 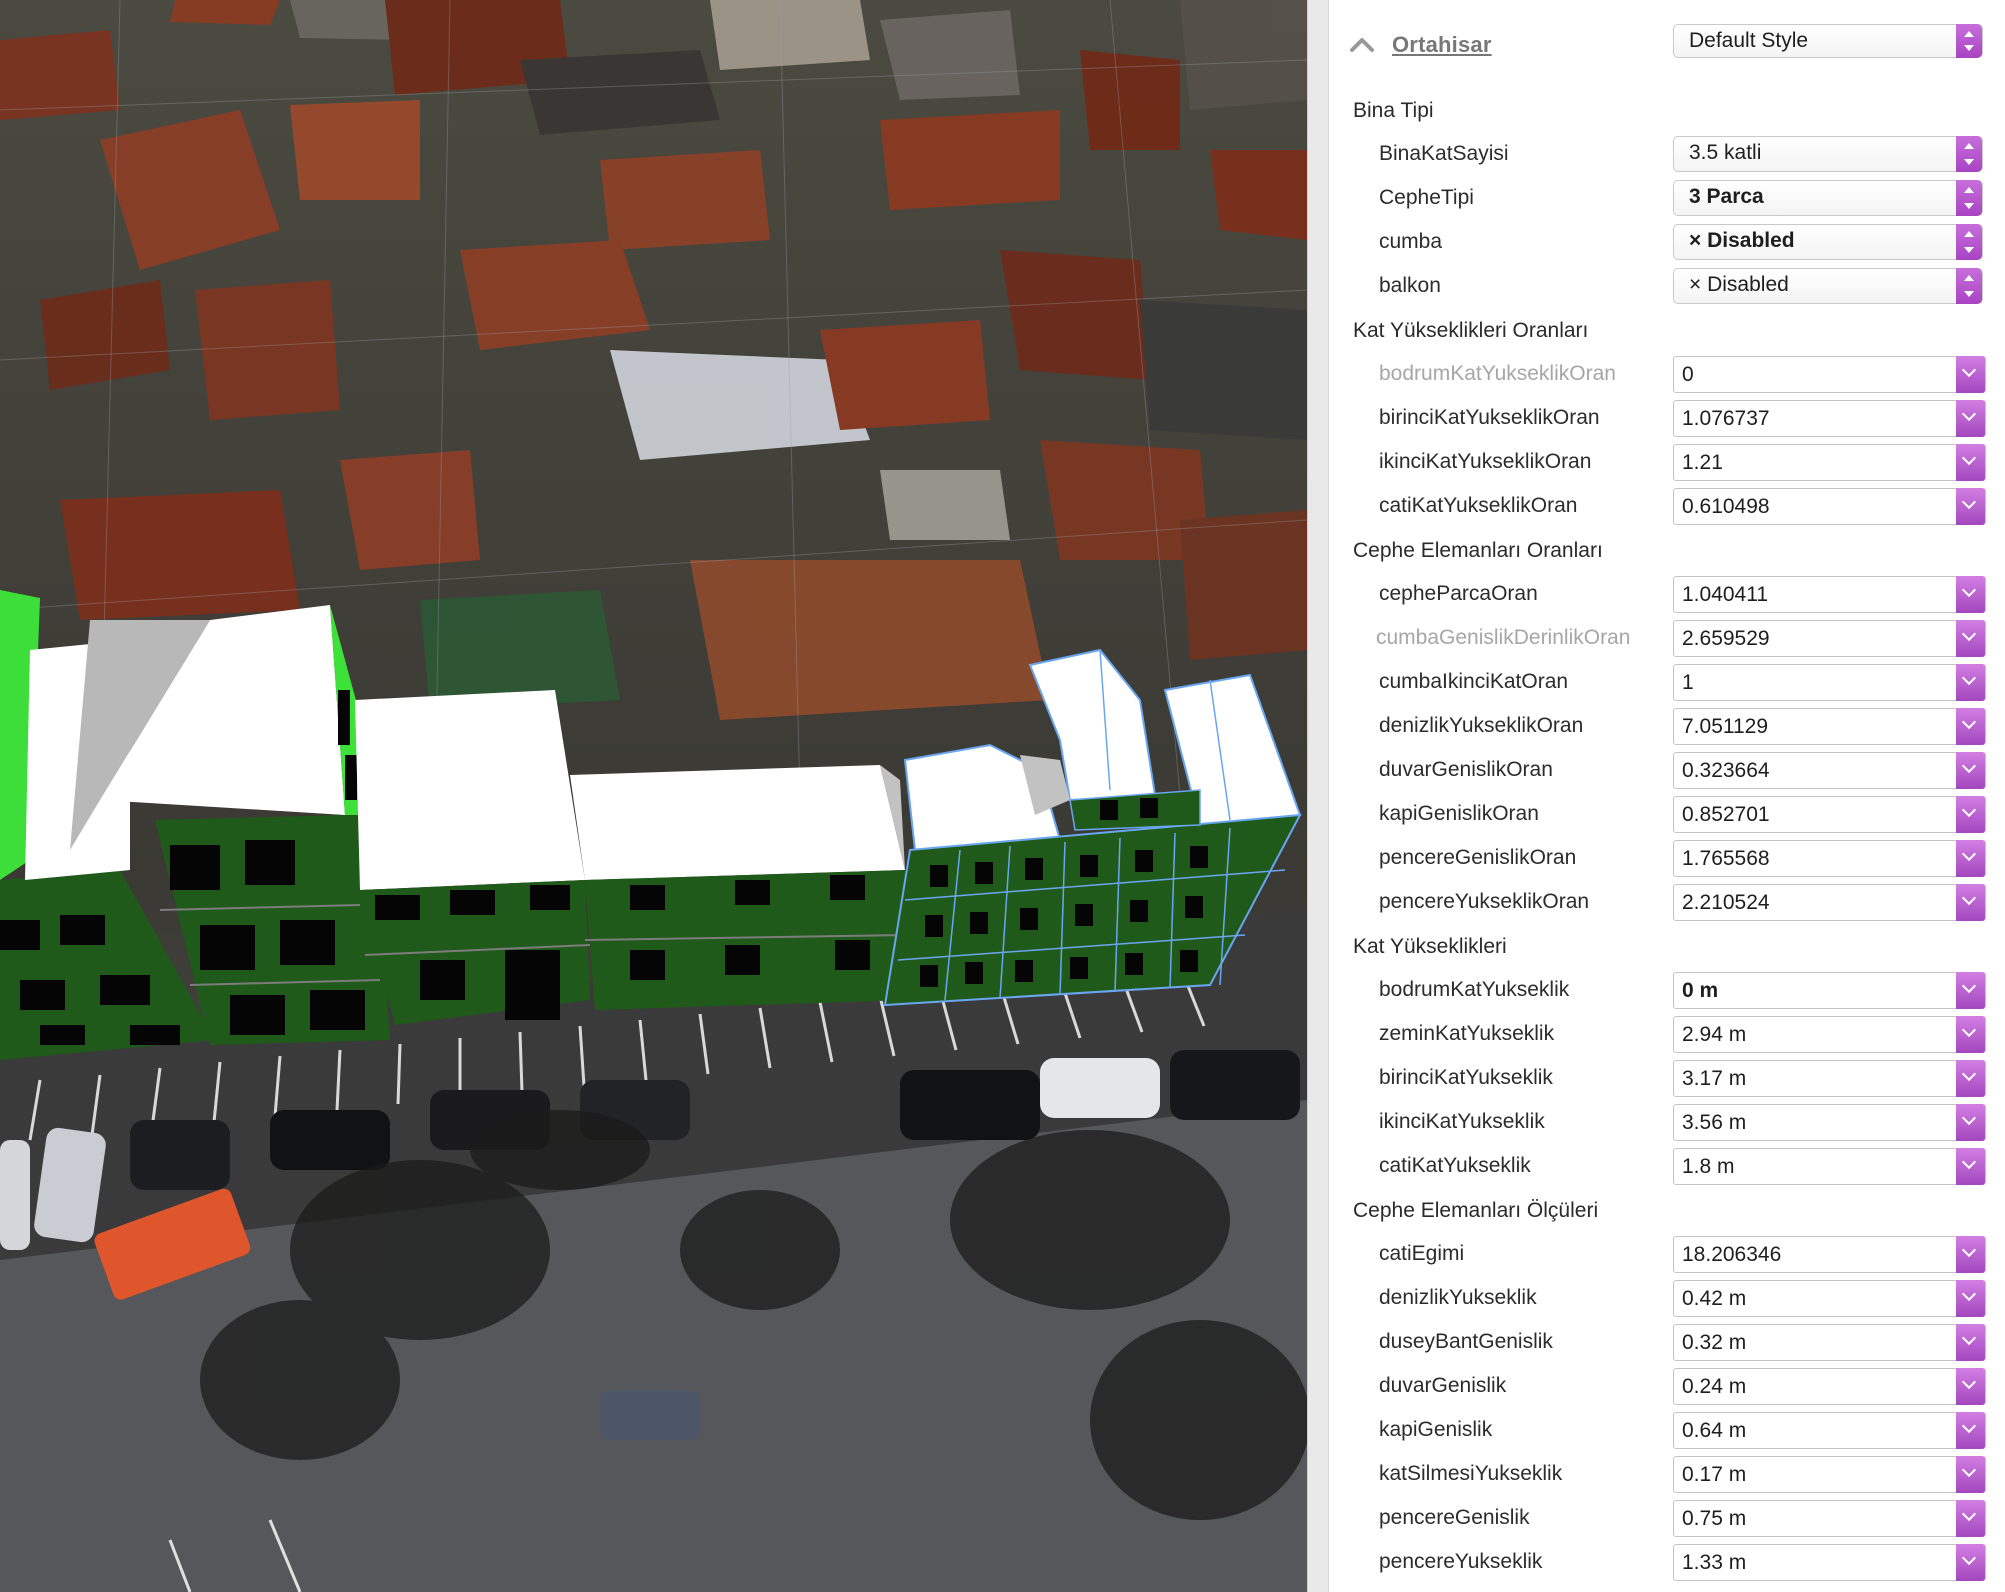 I want to click on attr-combo: 0.42 m, so click(x=1829, y=1298).